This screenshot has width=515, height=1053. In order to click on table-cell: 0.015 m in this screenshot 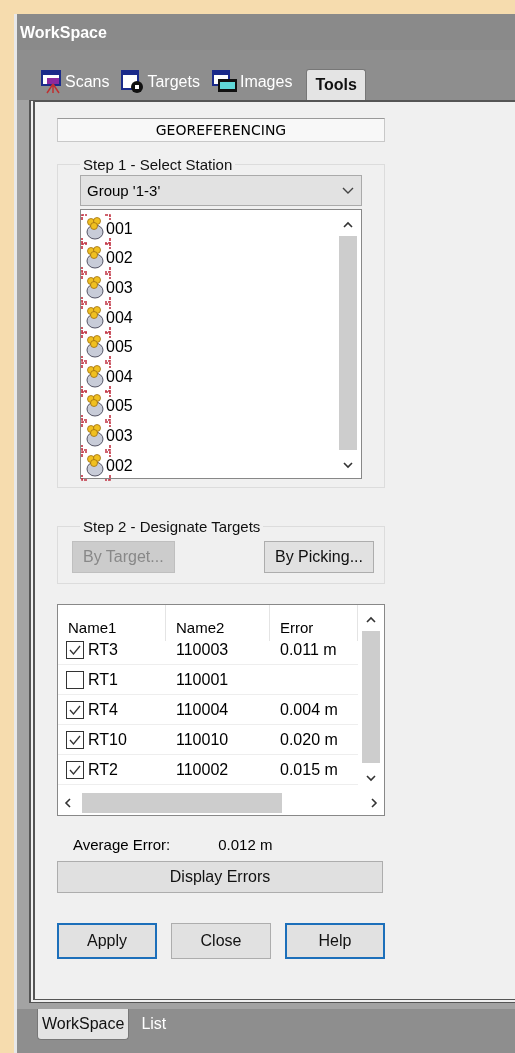, I will do `click(309, 769)`.